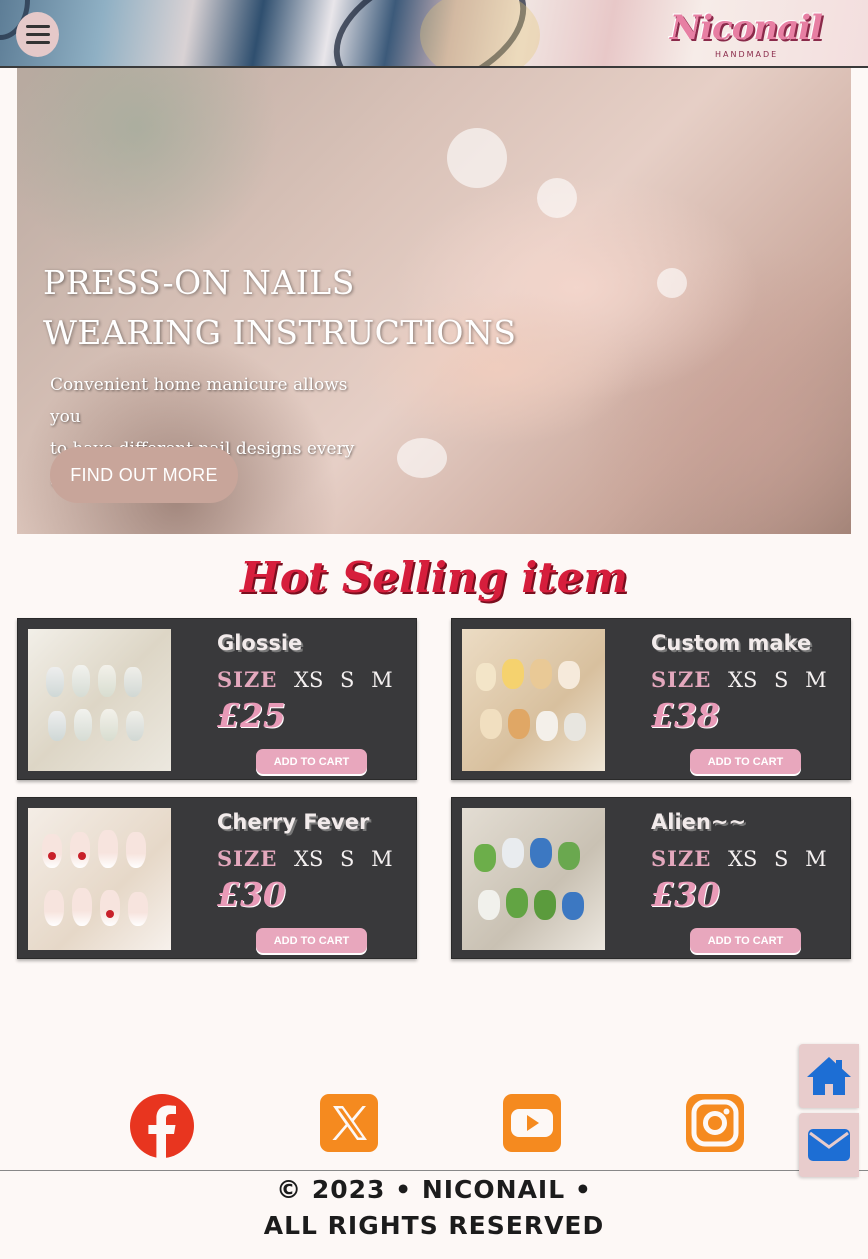 This screenshot has width=868, height=1259. What do you see at coordinates (434, 1225) in the screenshot?
I see `copyright-line: ALL RIGHTS RESERVED` at bounding box center [434, 1225].